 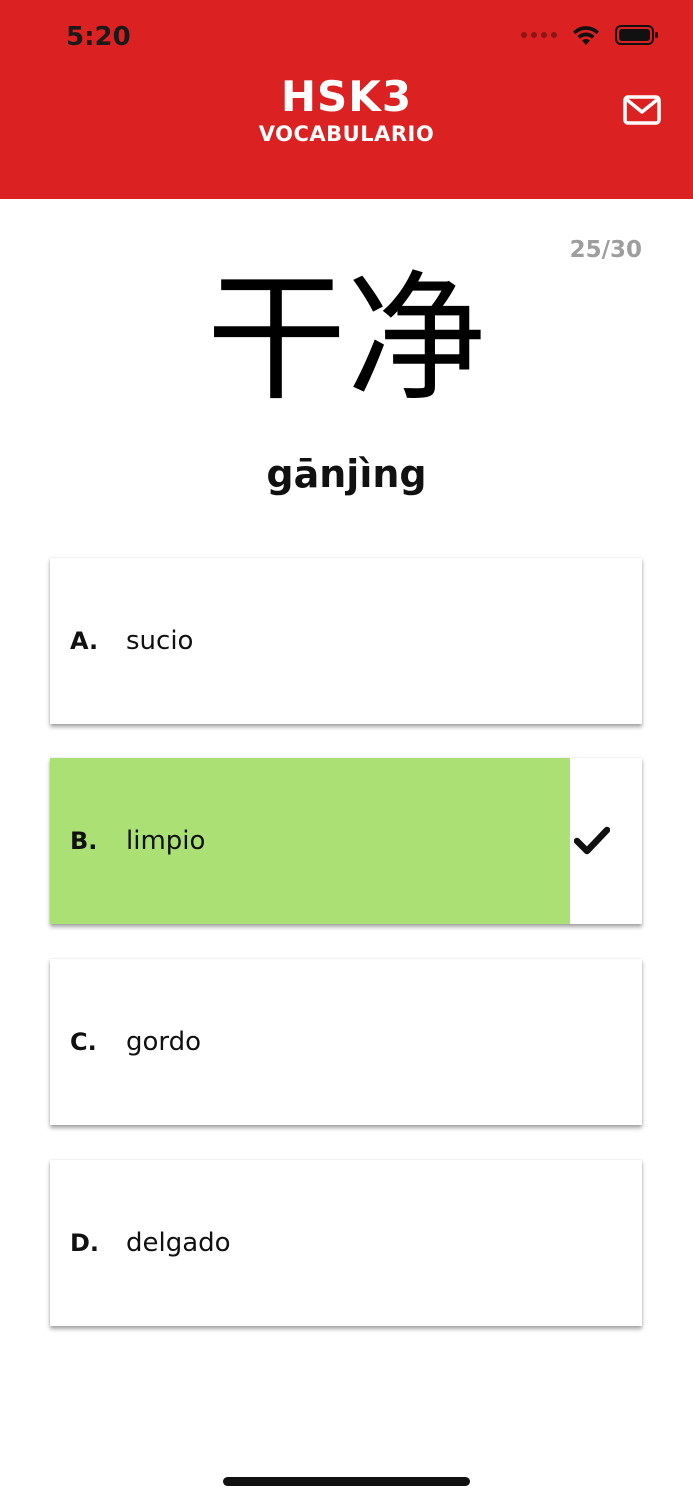 What do you see at coordinates (346, 339) in the screenshot?
I see `hanzi-word: 干净` at bounding box center [346, 339].